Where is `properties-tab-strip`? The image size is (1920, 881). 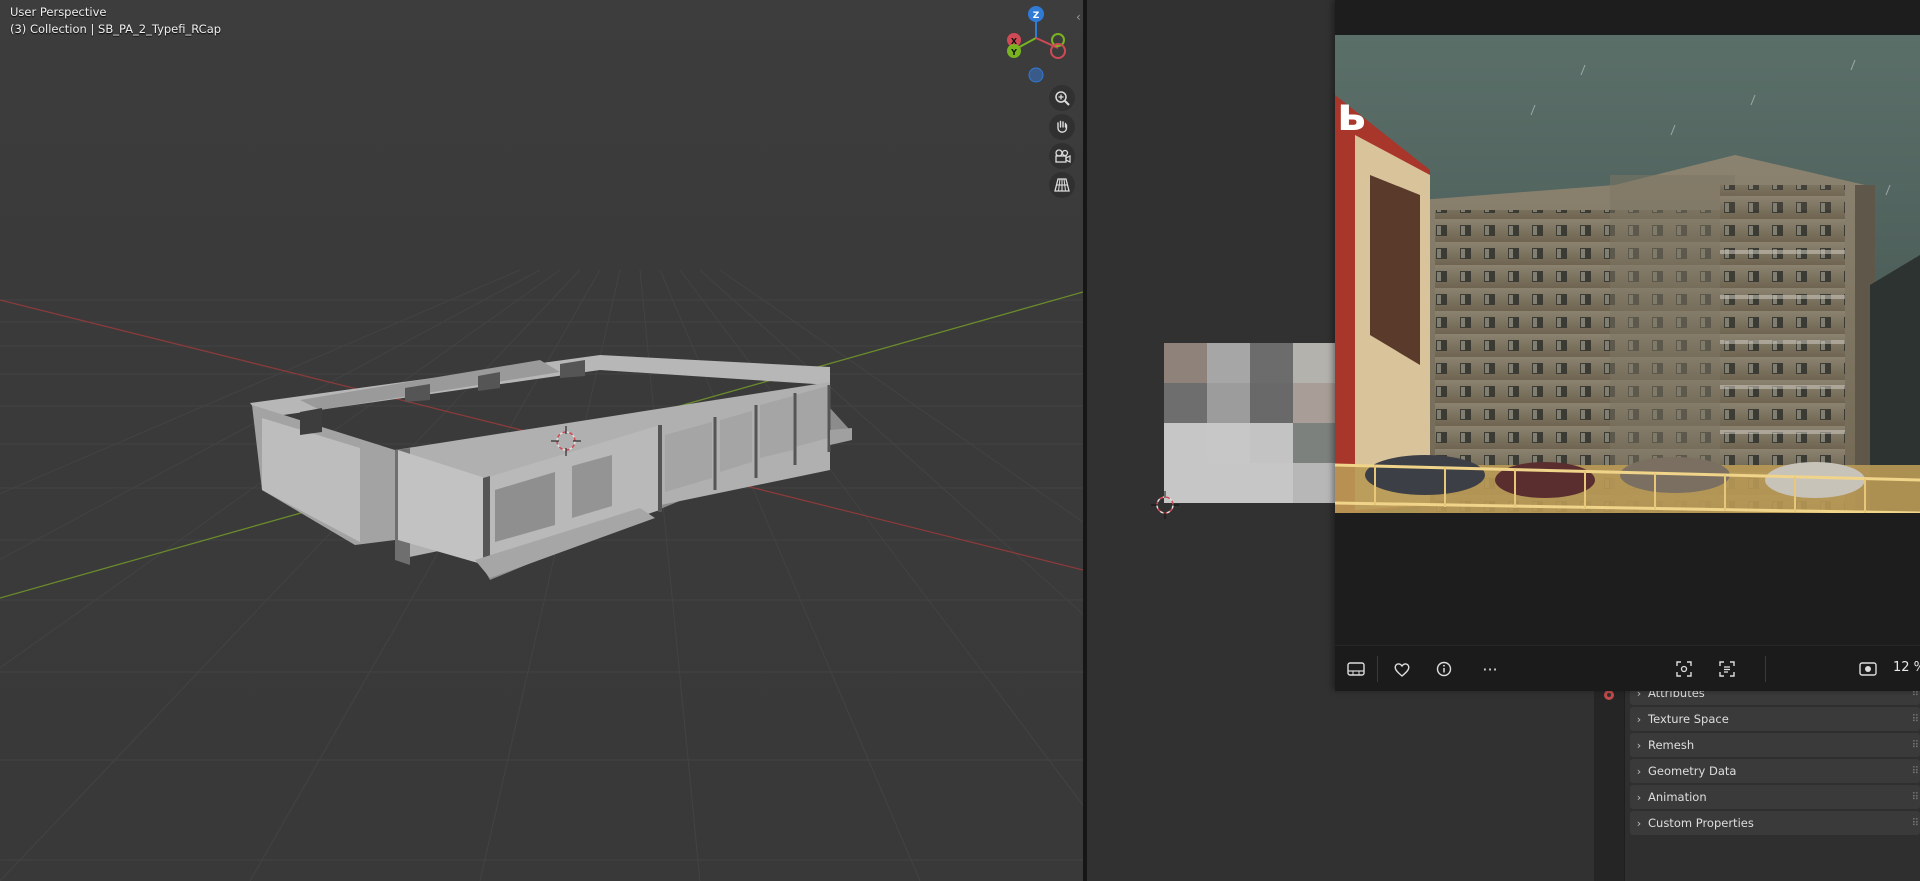 properties-tab-strip is located at coordinates (1609, 780).